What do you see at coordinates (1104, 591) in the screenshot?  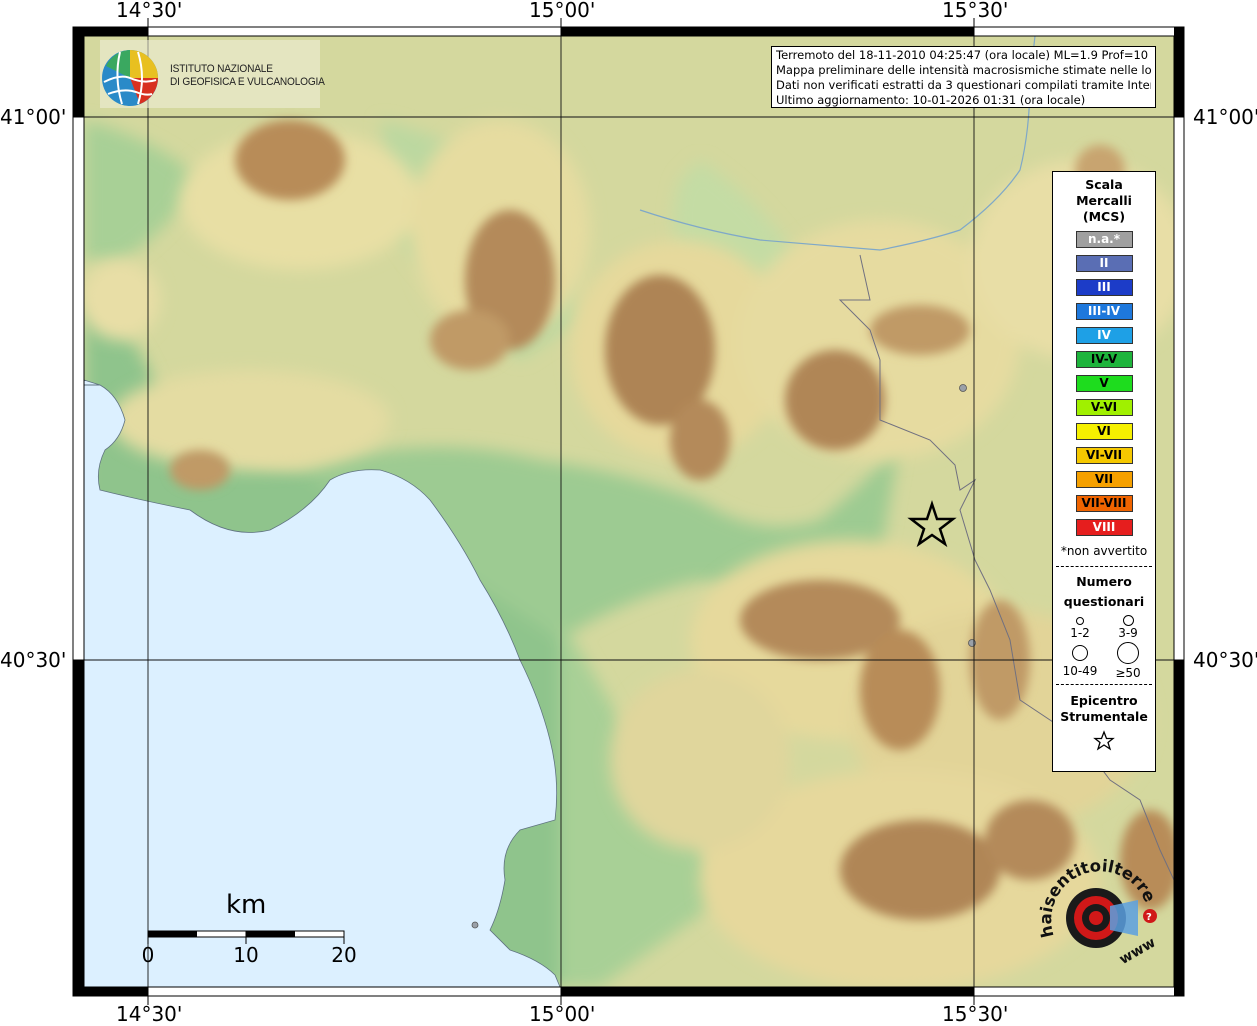 I see `questionnaire-title: Numero questionari` at bounding box center [1104, 591].